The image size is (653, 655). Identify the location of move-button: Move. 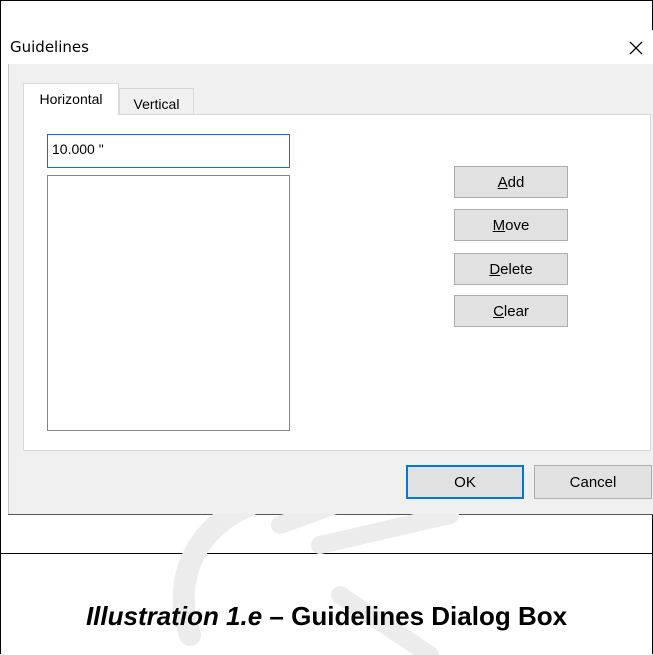
(511, 225).